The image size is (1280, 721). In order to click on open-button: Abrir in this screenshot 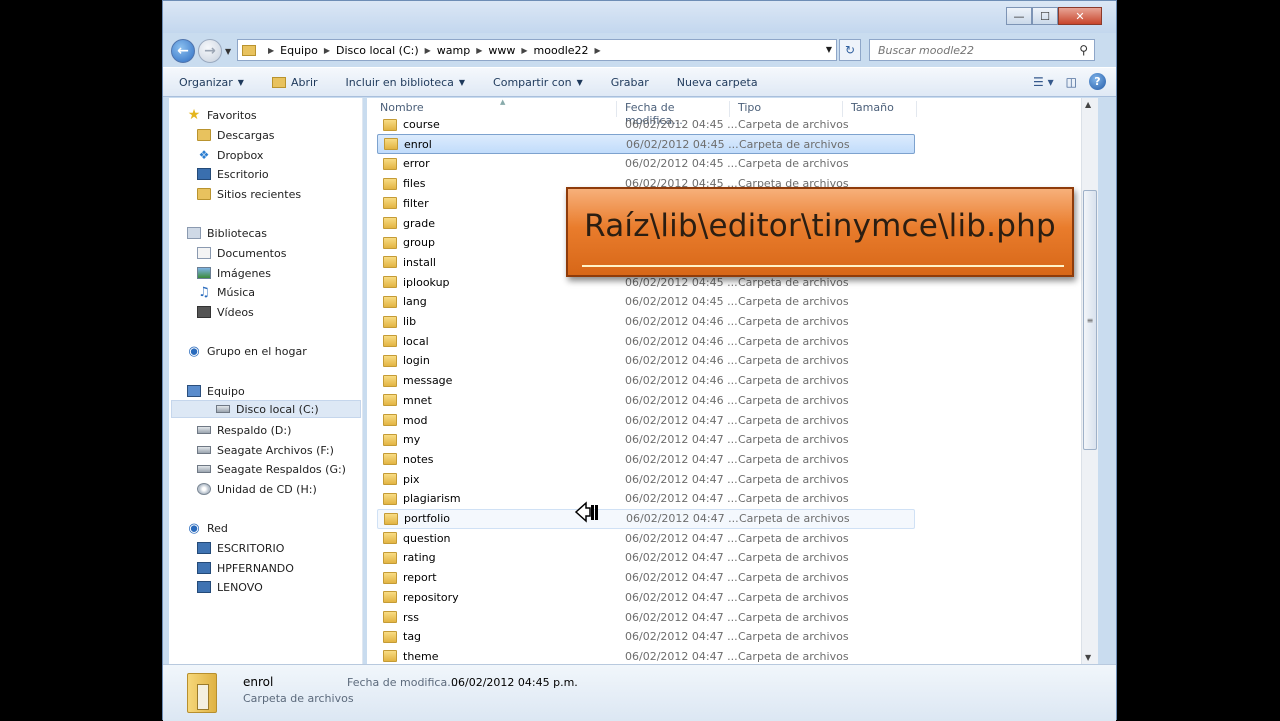, I will do `click(294, 82)`.